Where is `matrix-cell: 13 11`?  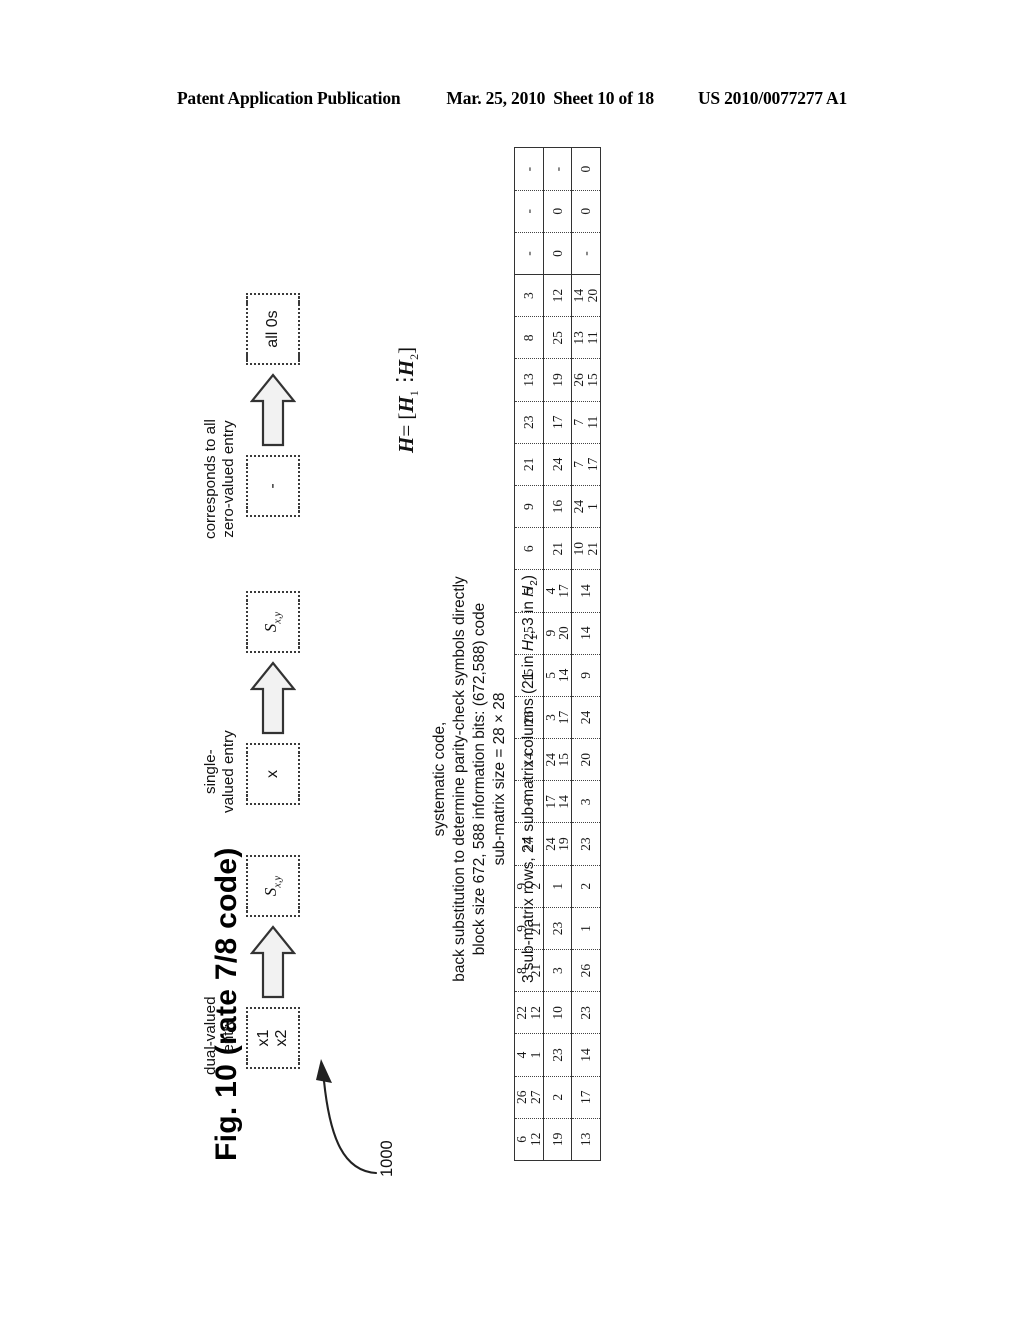 matrix-cell: 13 11 is located at coordinates (586, 337).